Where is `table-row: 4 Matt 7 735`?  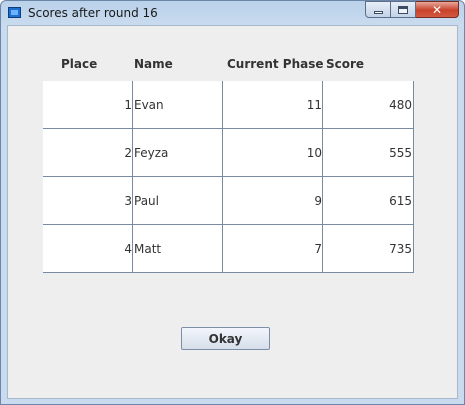 table-row: 4 Matt 7 735 is located at coordinates (228, 249).